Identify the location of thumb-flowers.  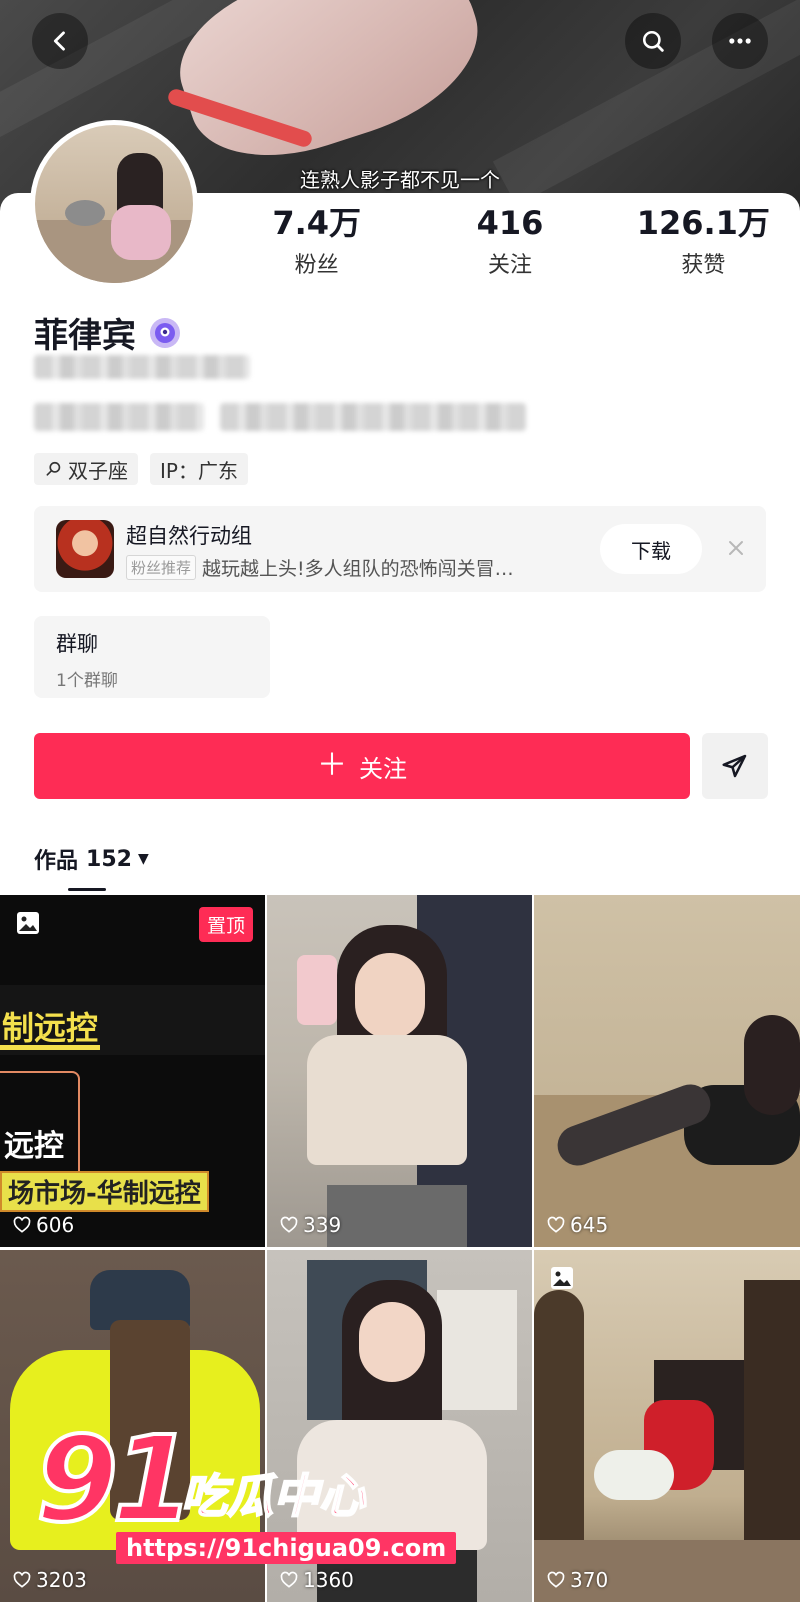
(634, 1475).